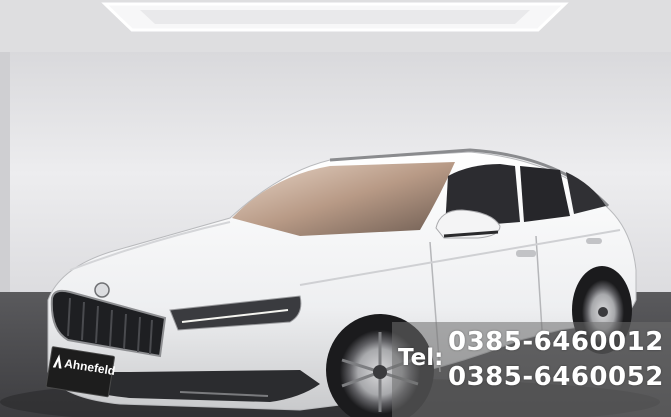 This screenshot has height=417, width=671. Describe the element at coordinates (603, 312) in the screenshot. I see `rear-wheel-hub` at that location.